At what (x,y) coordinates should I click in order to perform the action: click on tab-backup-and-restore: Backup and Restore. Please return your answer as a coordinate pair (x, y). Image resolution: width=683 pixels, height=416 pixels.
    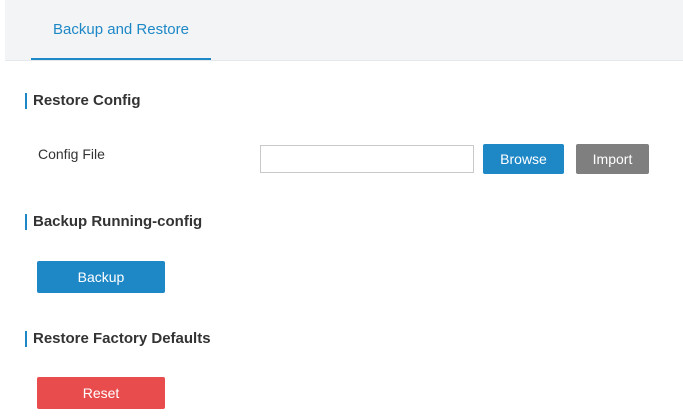
    Looking at the image, I should click on (121, 30).